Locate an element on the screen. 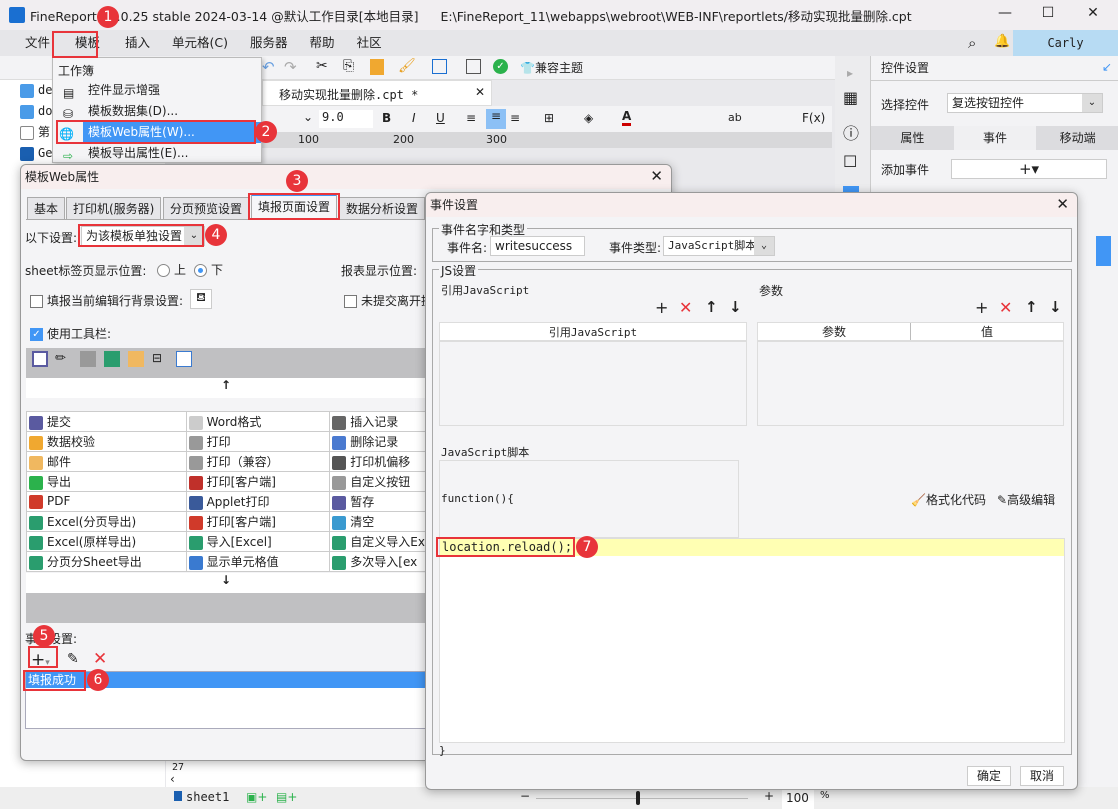 The image size is (1118, 809). ok-button: 确定 is located at coordinates (989, 776).